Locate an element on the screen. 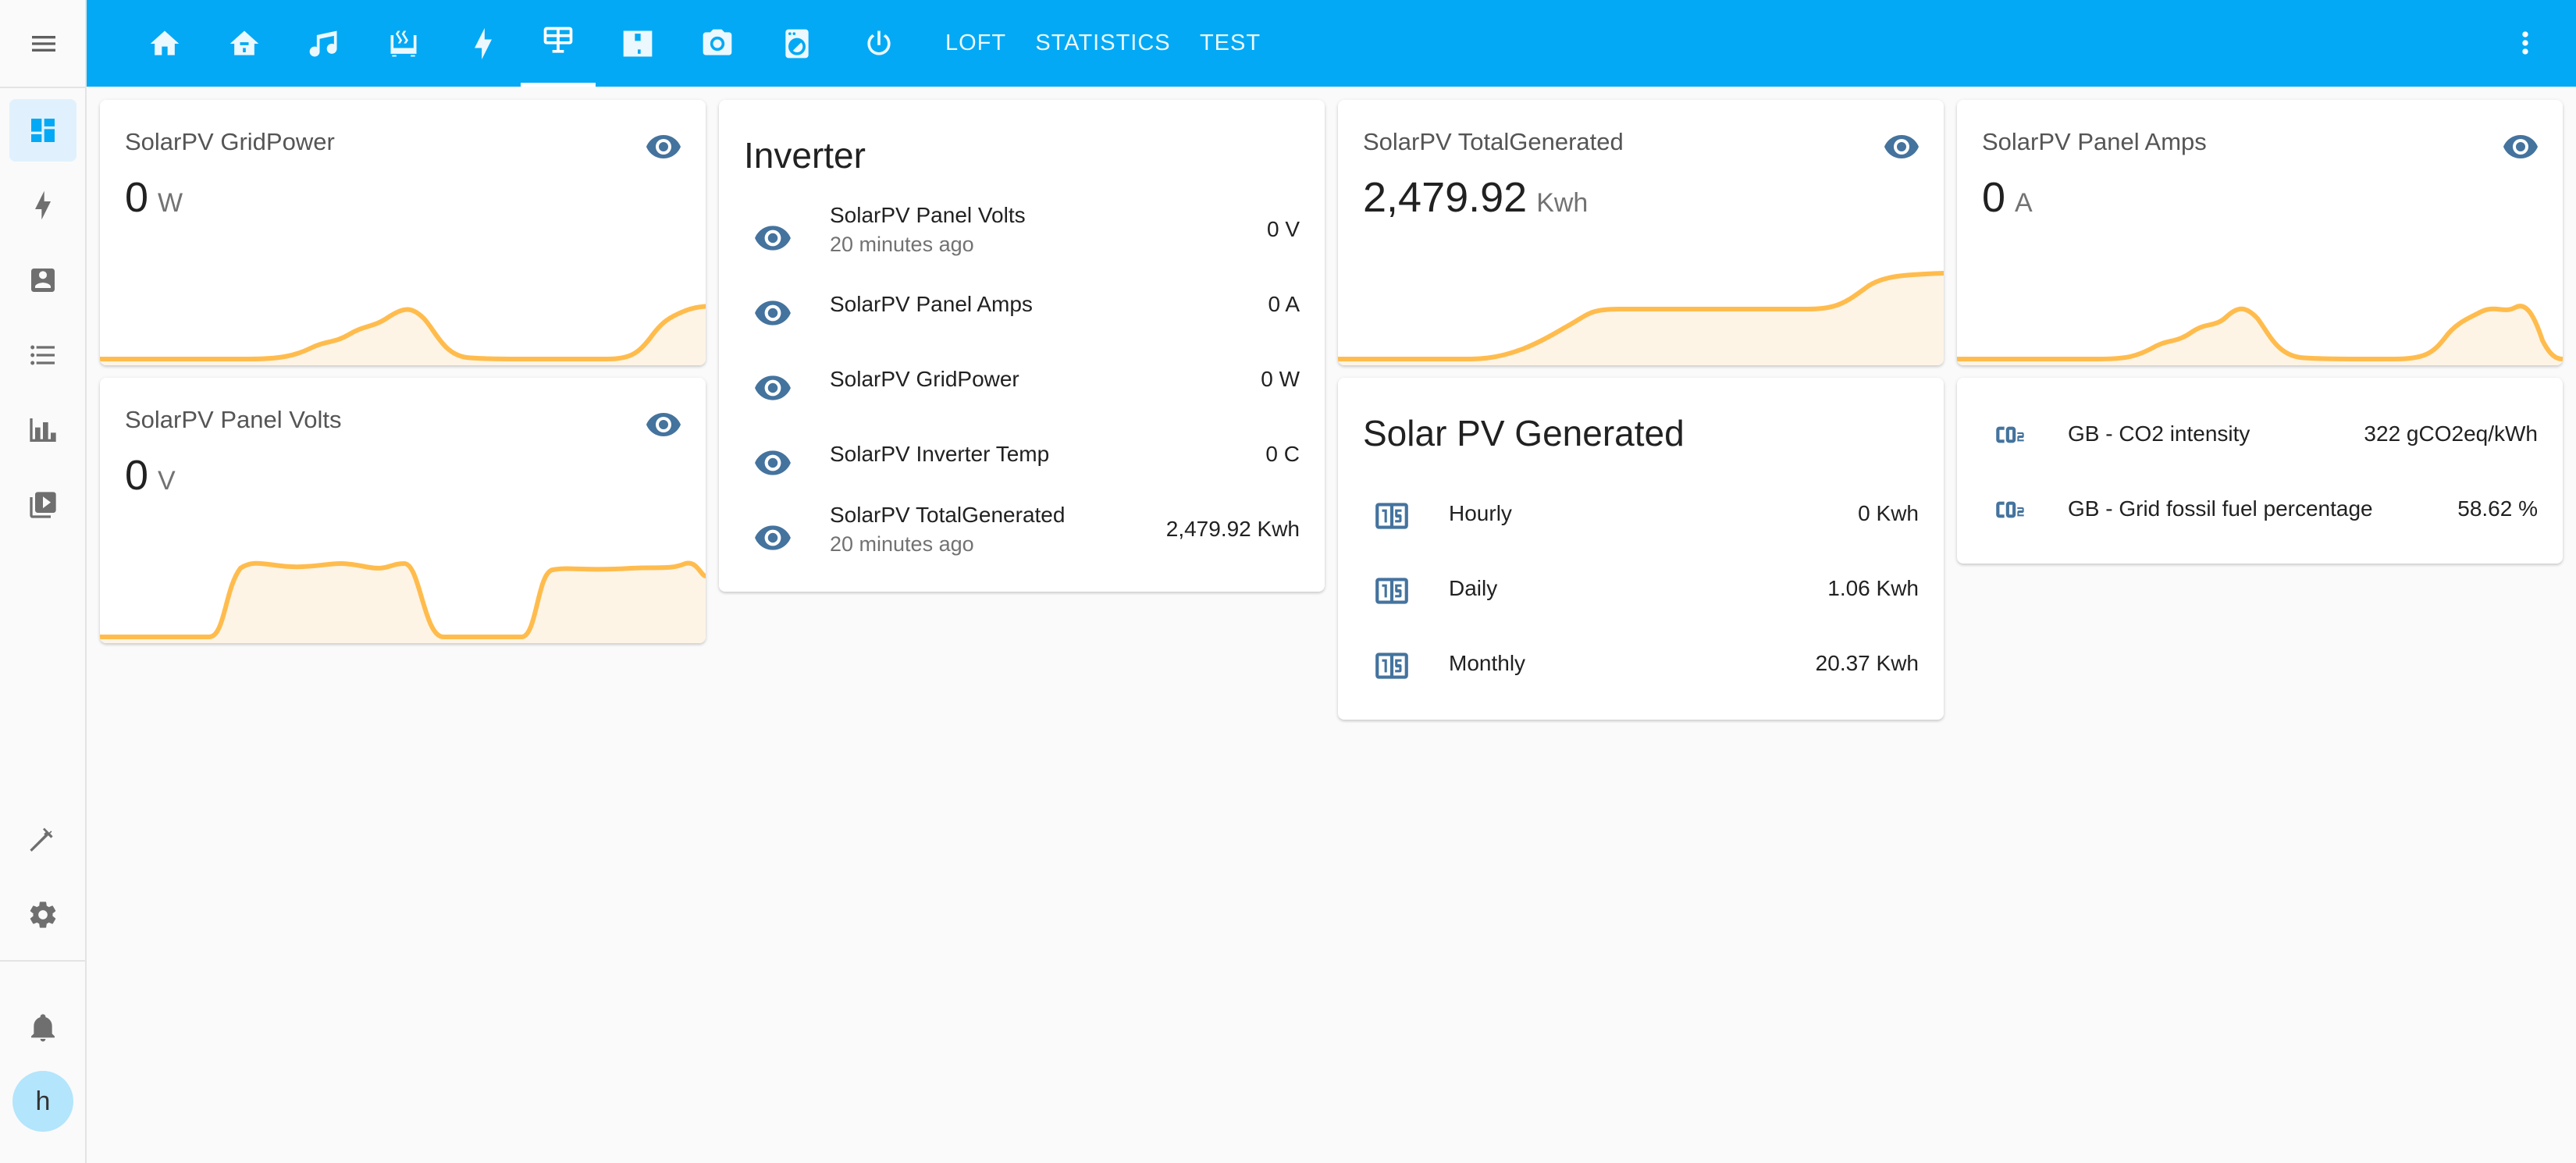 This screenshot has height=1163, width=2576. tab-power is located at coordinates (879, 43).